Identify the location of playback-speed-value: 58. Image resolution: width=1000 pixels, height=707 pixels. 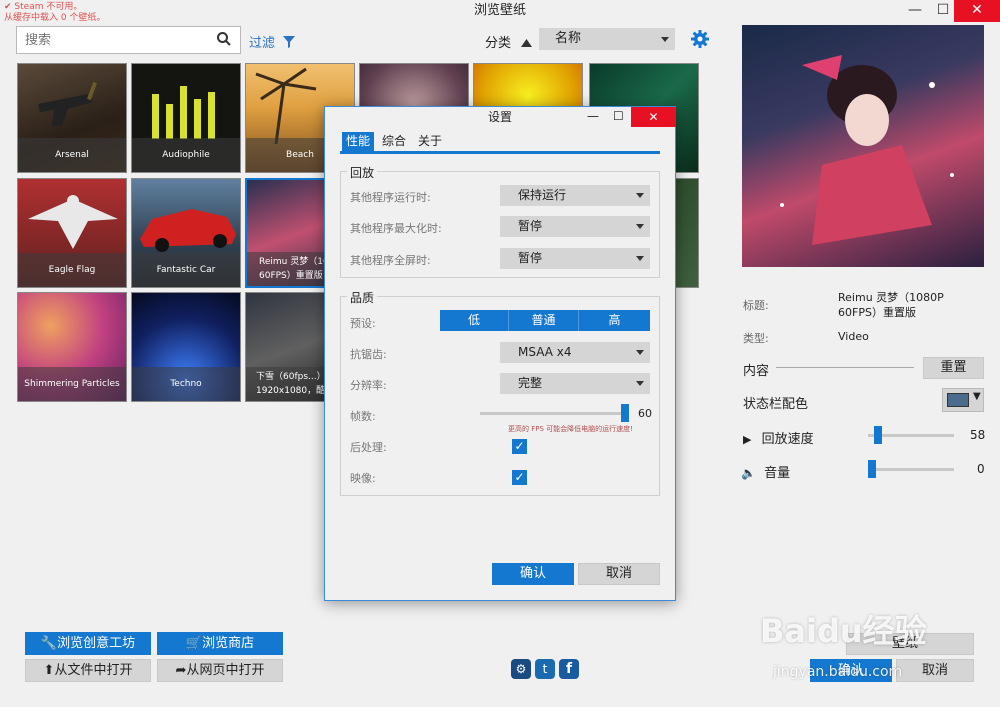
(978, 435).